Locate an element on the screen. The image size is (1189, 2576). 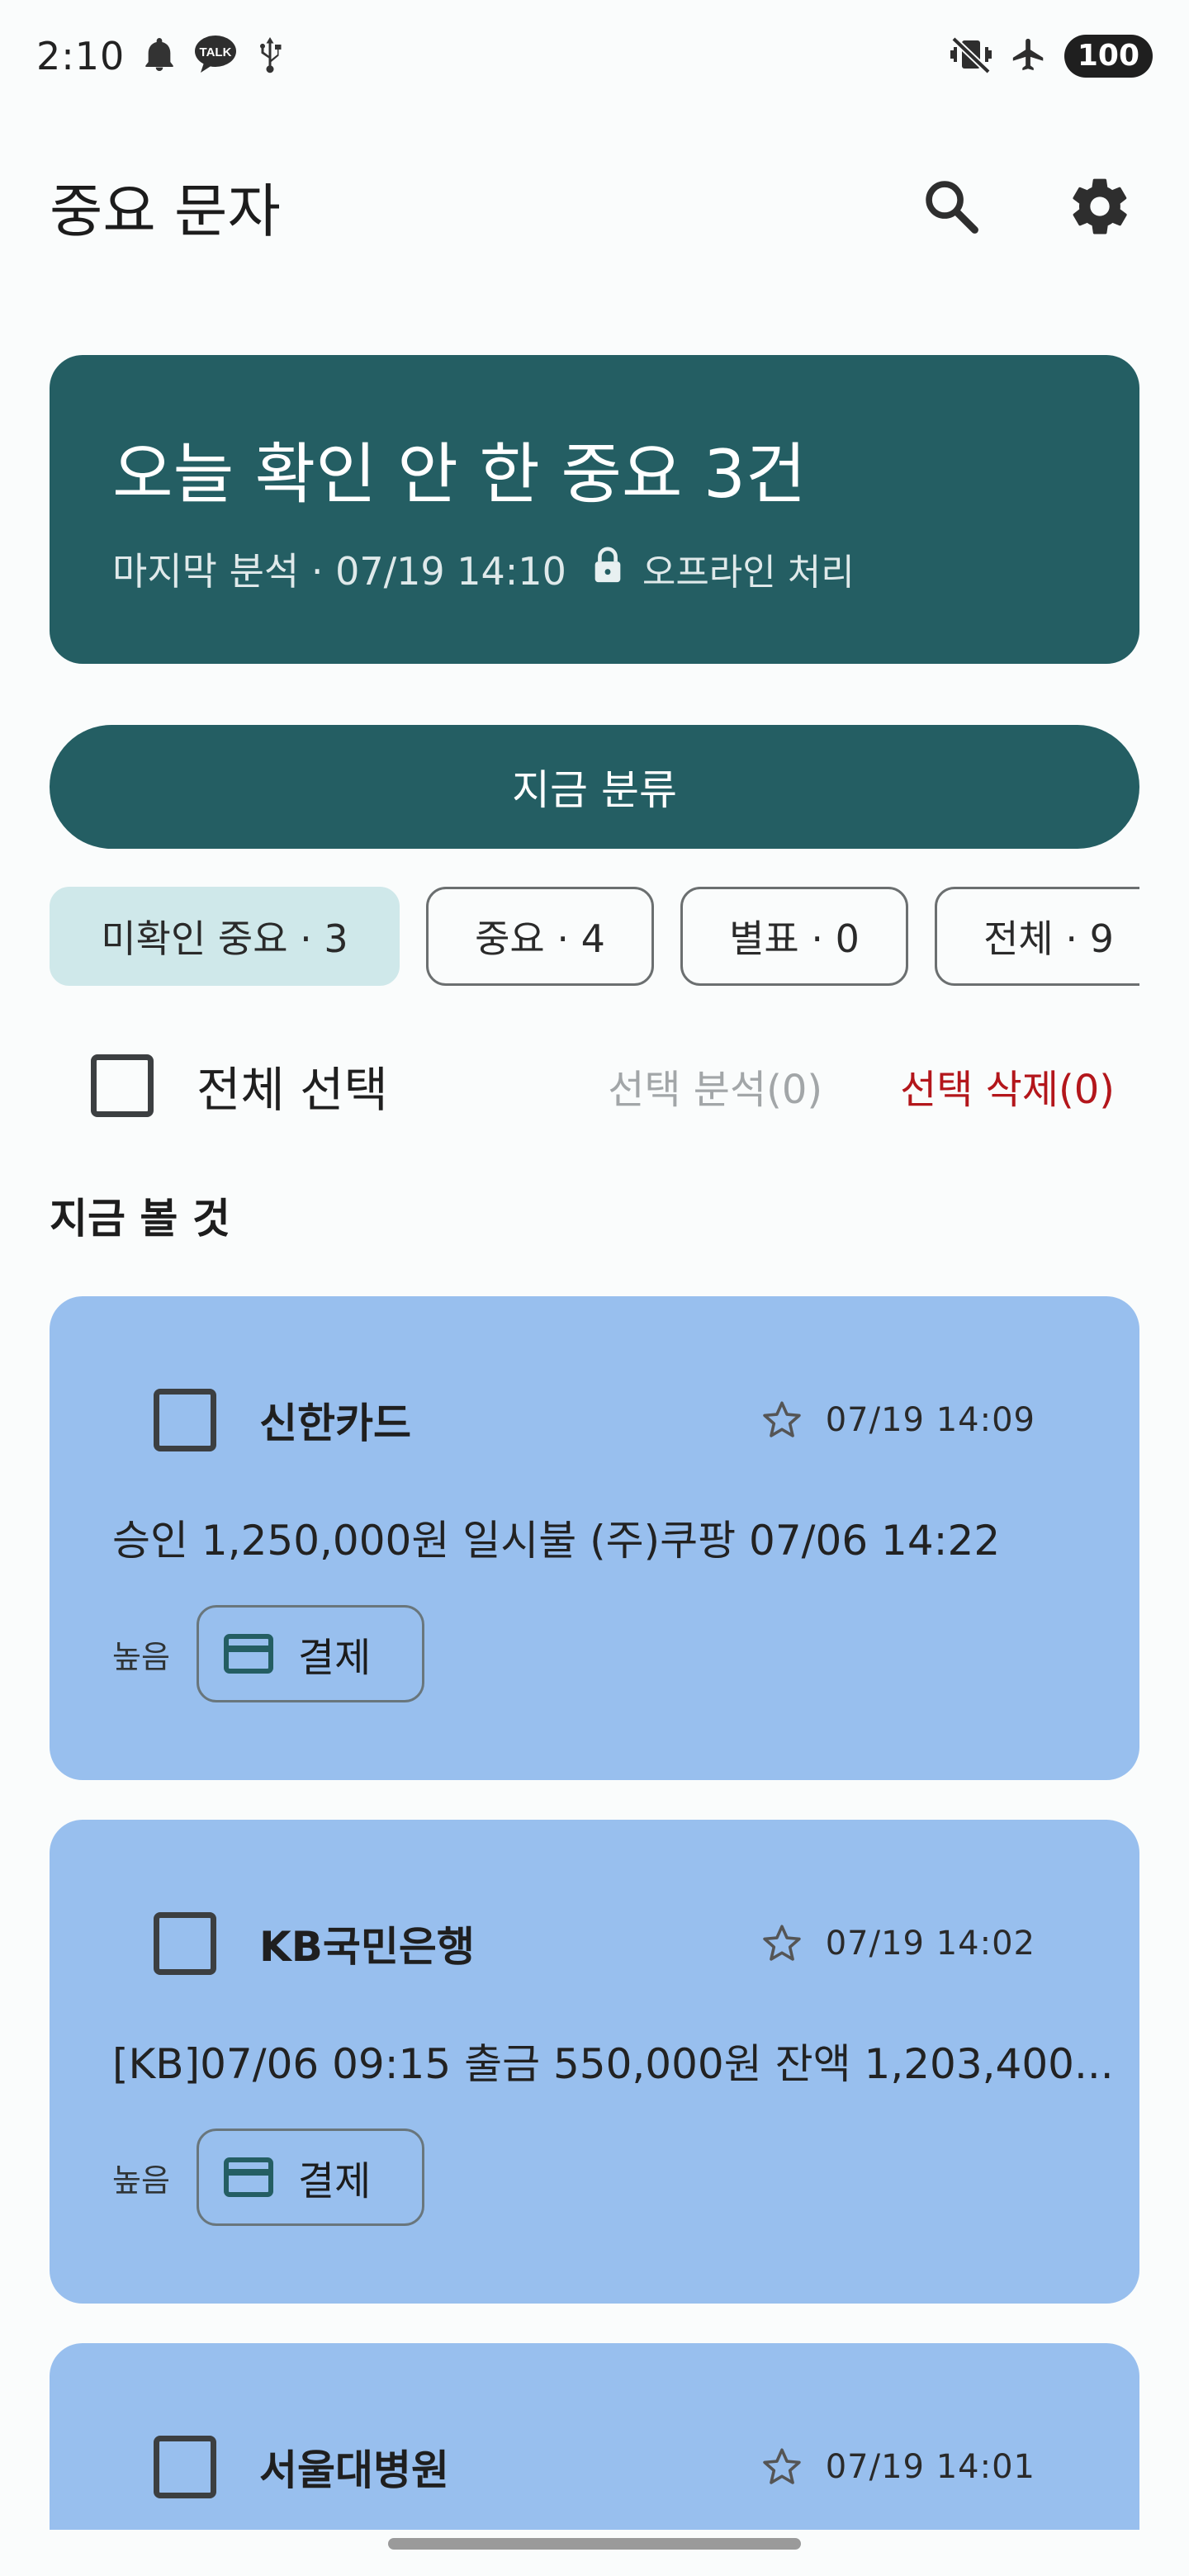
message-time: 07/19 14:02 is located at coordinates (930, 1944).